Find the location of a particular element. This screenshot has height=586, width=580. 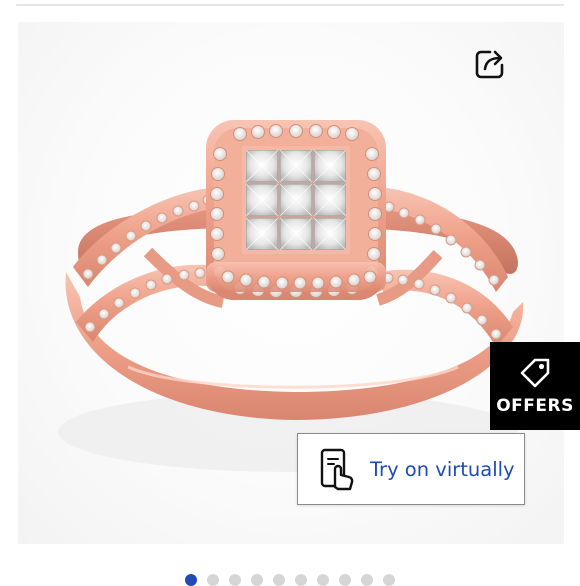

try-on-icon-wrap is located at coordinates (338, 469).